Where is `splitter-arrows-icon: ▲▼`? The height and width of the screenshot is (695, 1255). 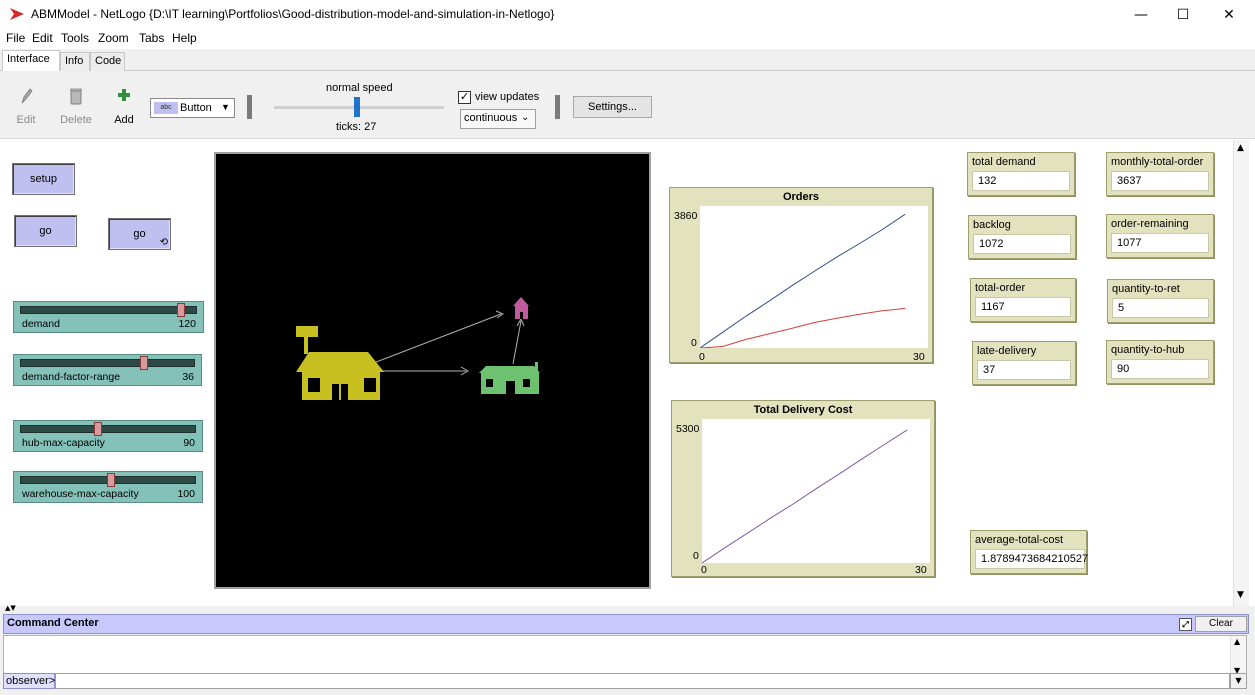 splitter-arrows-icon: ▲▼ is located at coordinates (10, 608).